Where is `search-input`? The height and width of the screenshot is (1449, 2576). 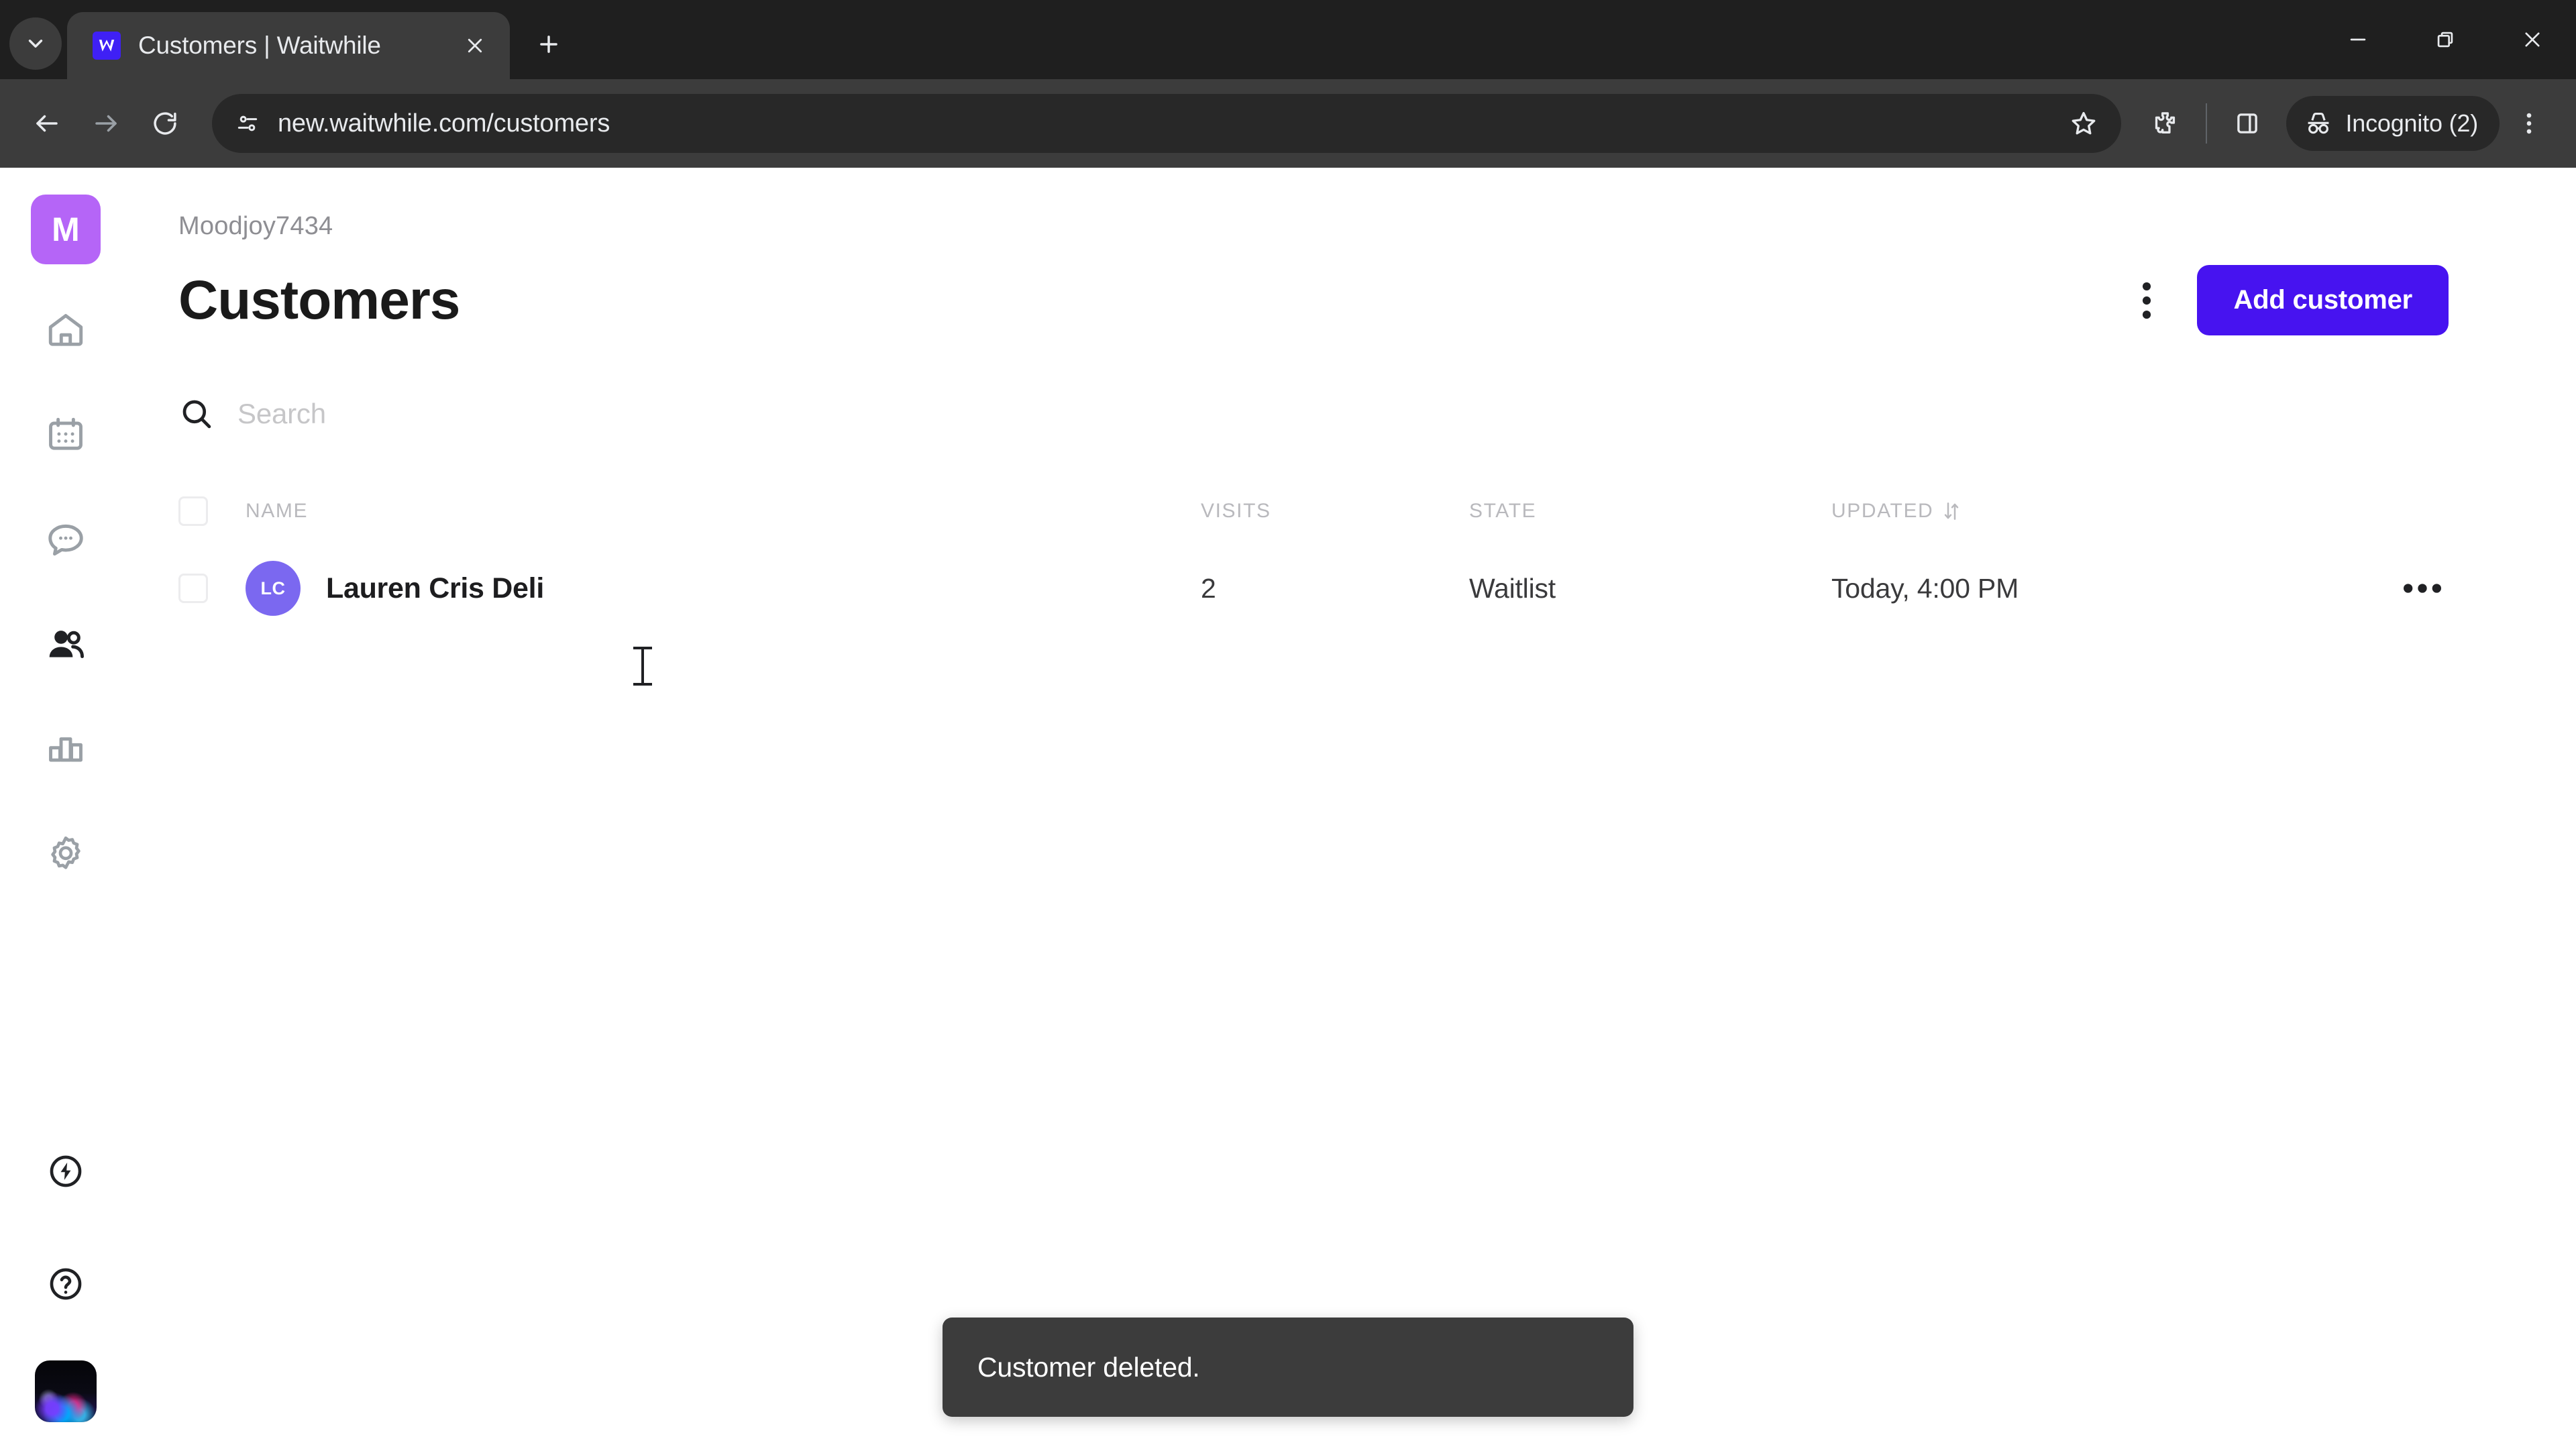
search-input is located at coordinates (1343, 414).